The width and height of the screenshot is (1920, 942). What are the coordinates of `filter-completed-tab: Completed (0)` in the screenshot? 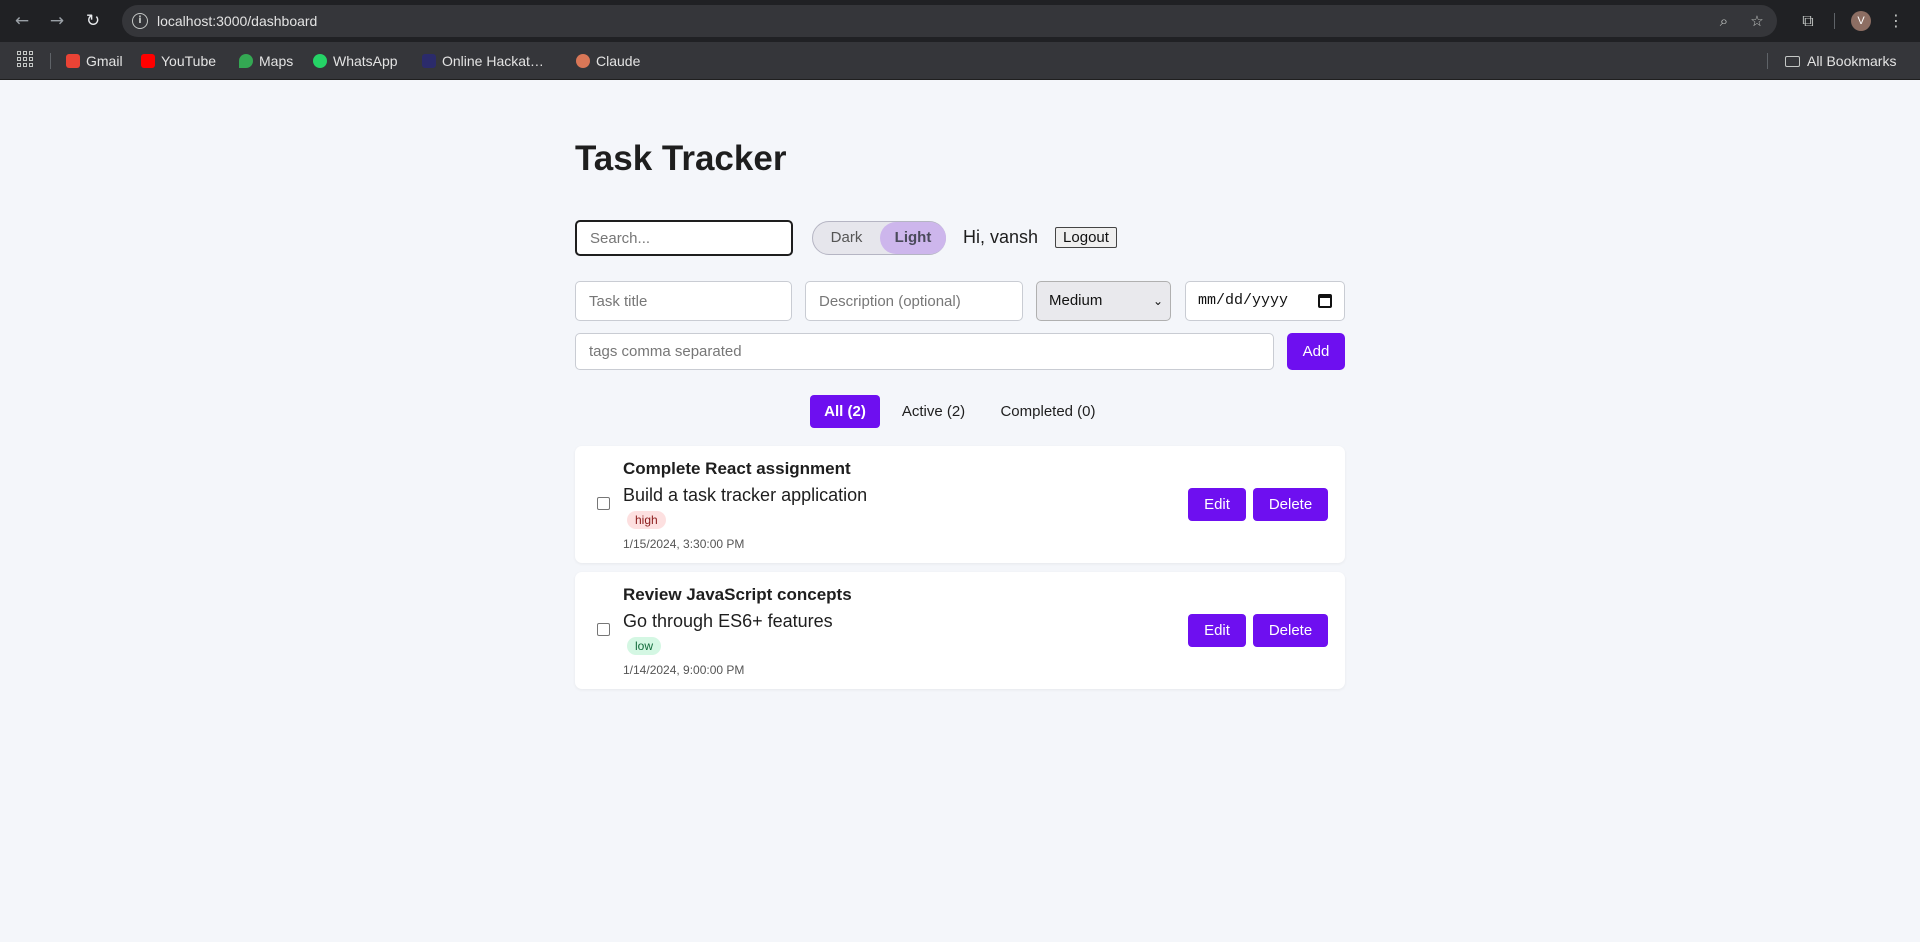 It's located at (1048, 411).